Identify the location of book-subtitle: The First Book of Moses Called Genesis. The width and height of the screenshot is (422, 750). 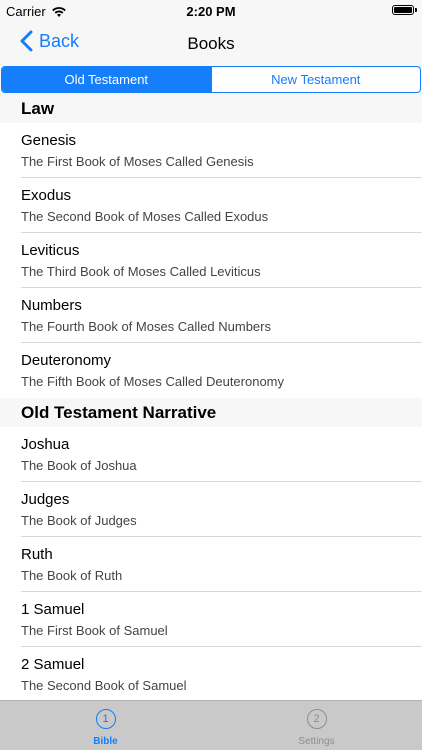
(137, 161).